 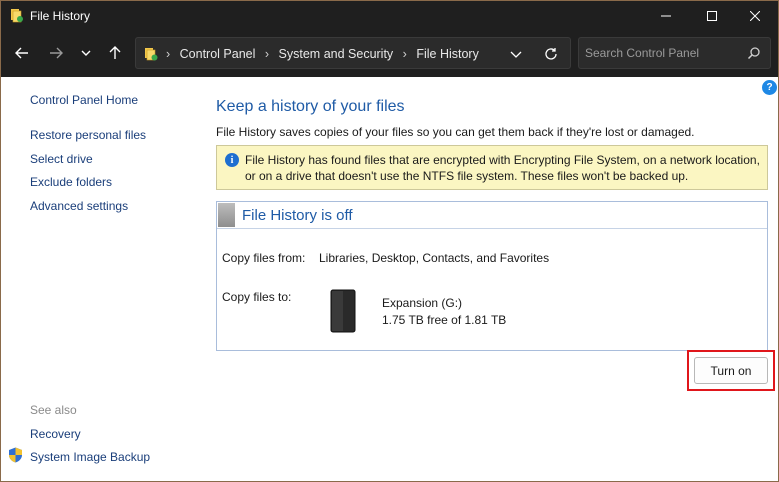 I want to click on copy-from-label: Copy files from:, so click(x=264, y=258).